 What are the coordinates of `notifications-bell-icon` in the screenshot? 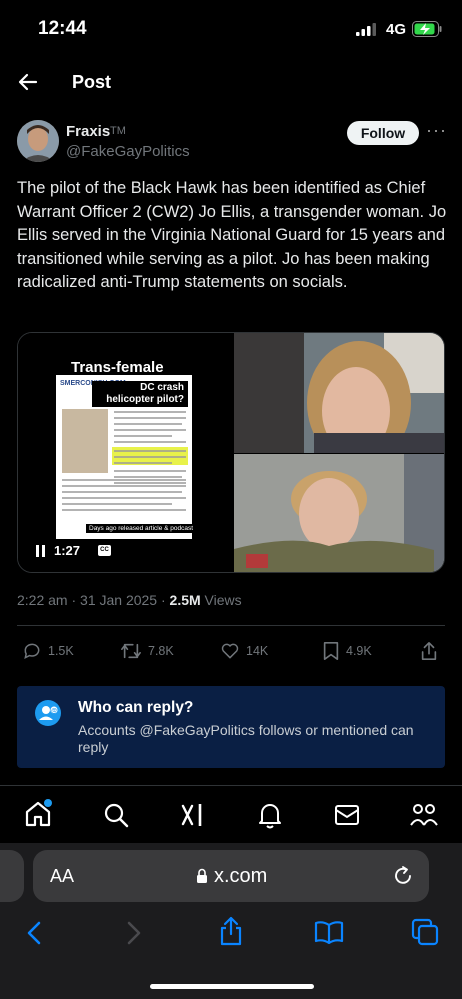 It's located at (270, 815).